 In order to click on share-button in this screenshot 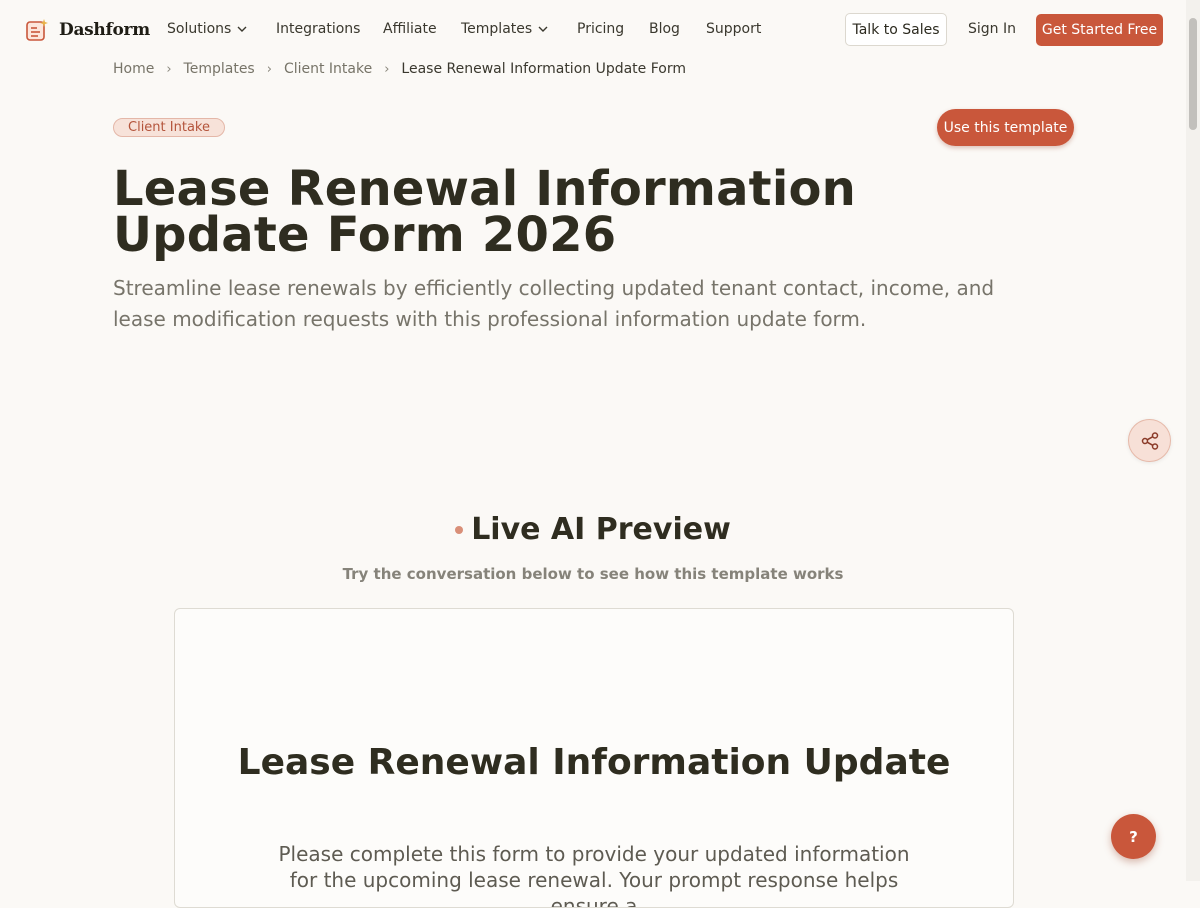, I will do `click(1149, 440)`.